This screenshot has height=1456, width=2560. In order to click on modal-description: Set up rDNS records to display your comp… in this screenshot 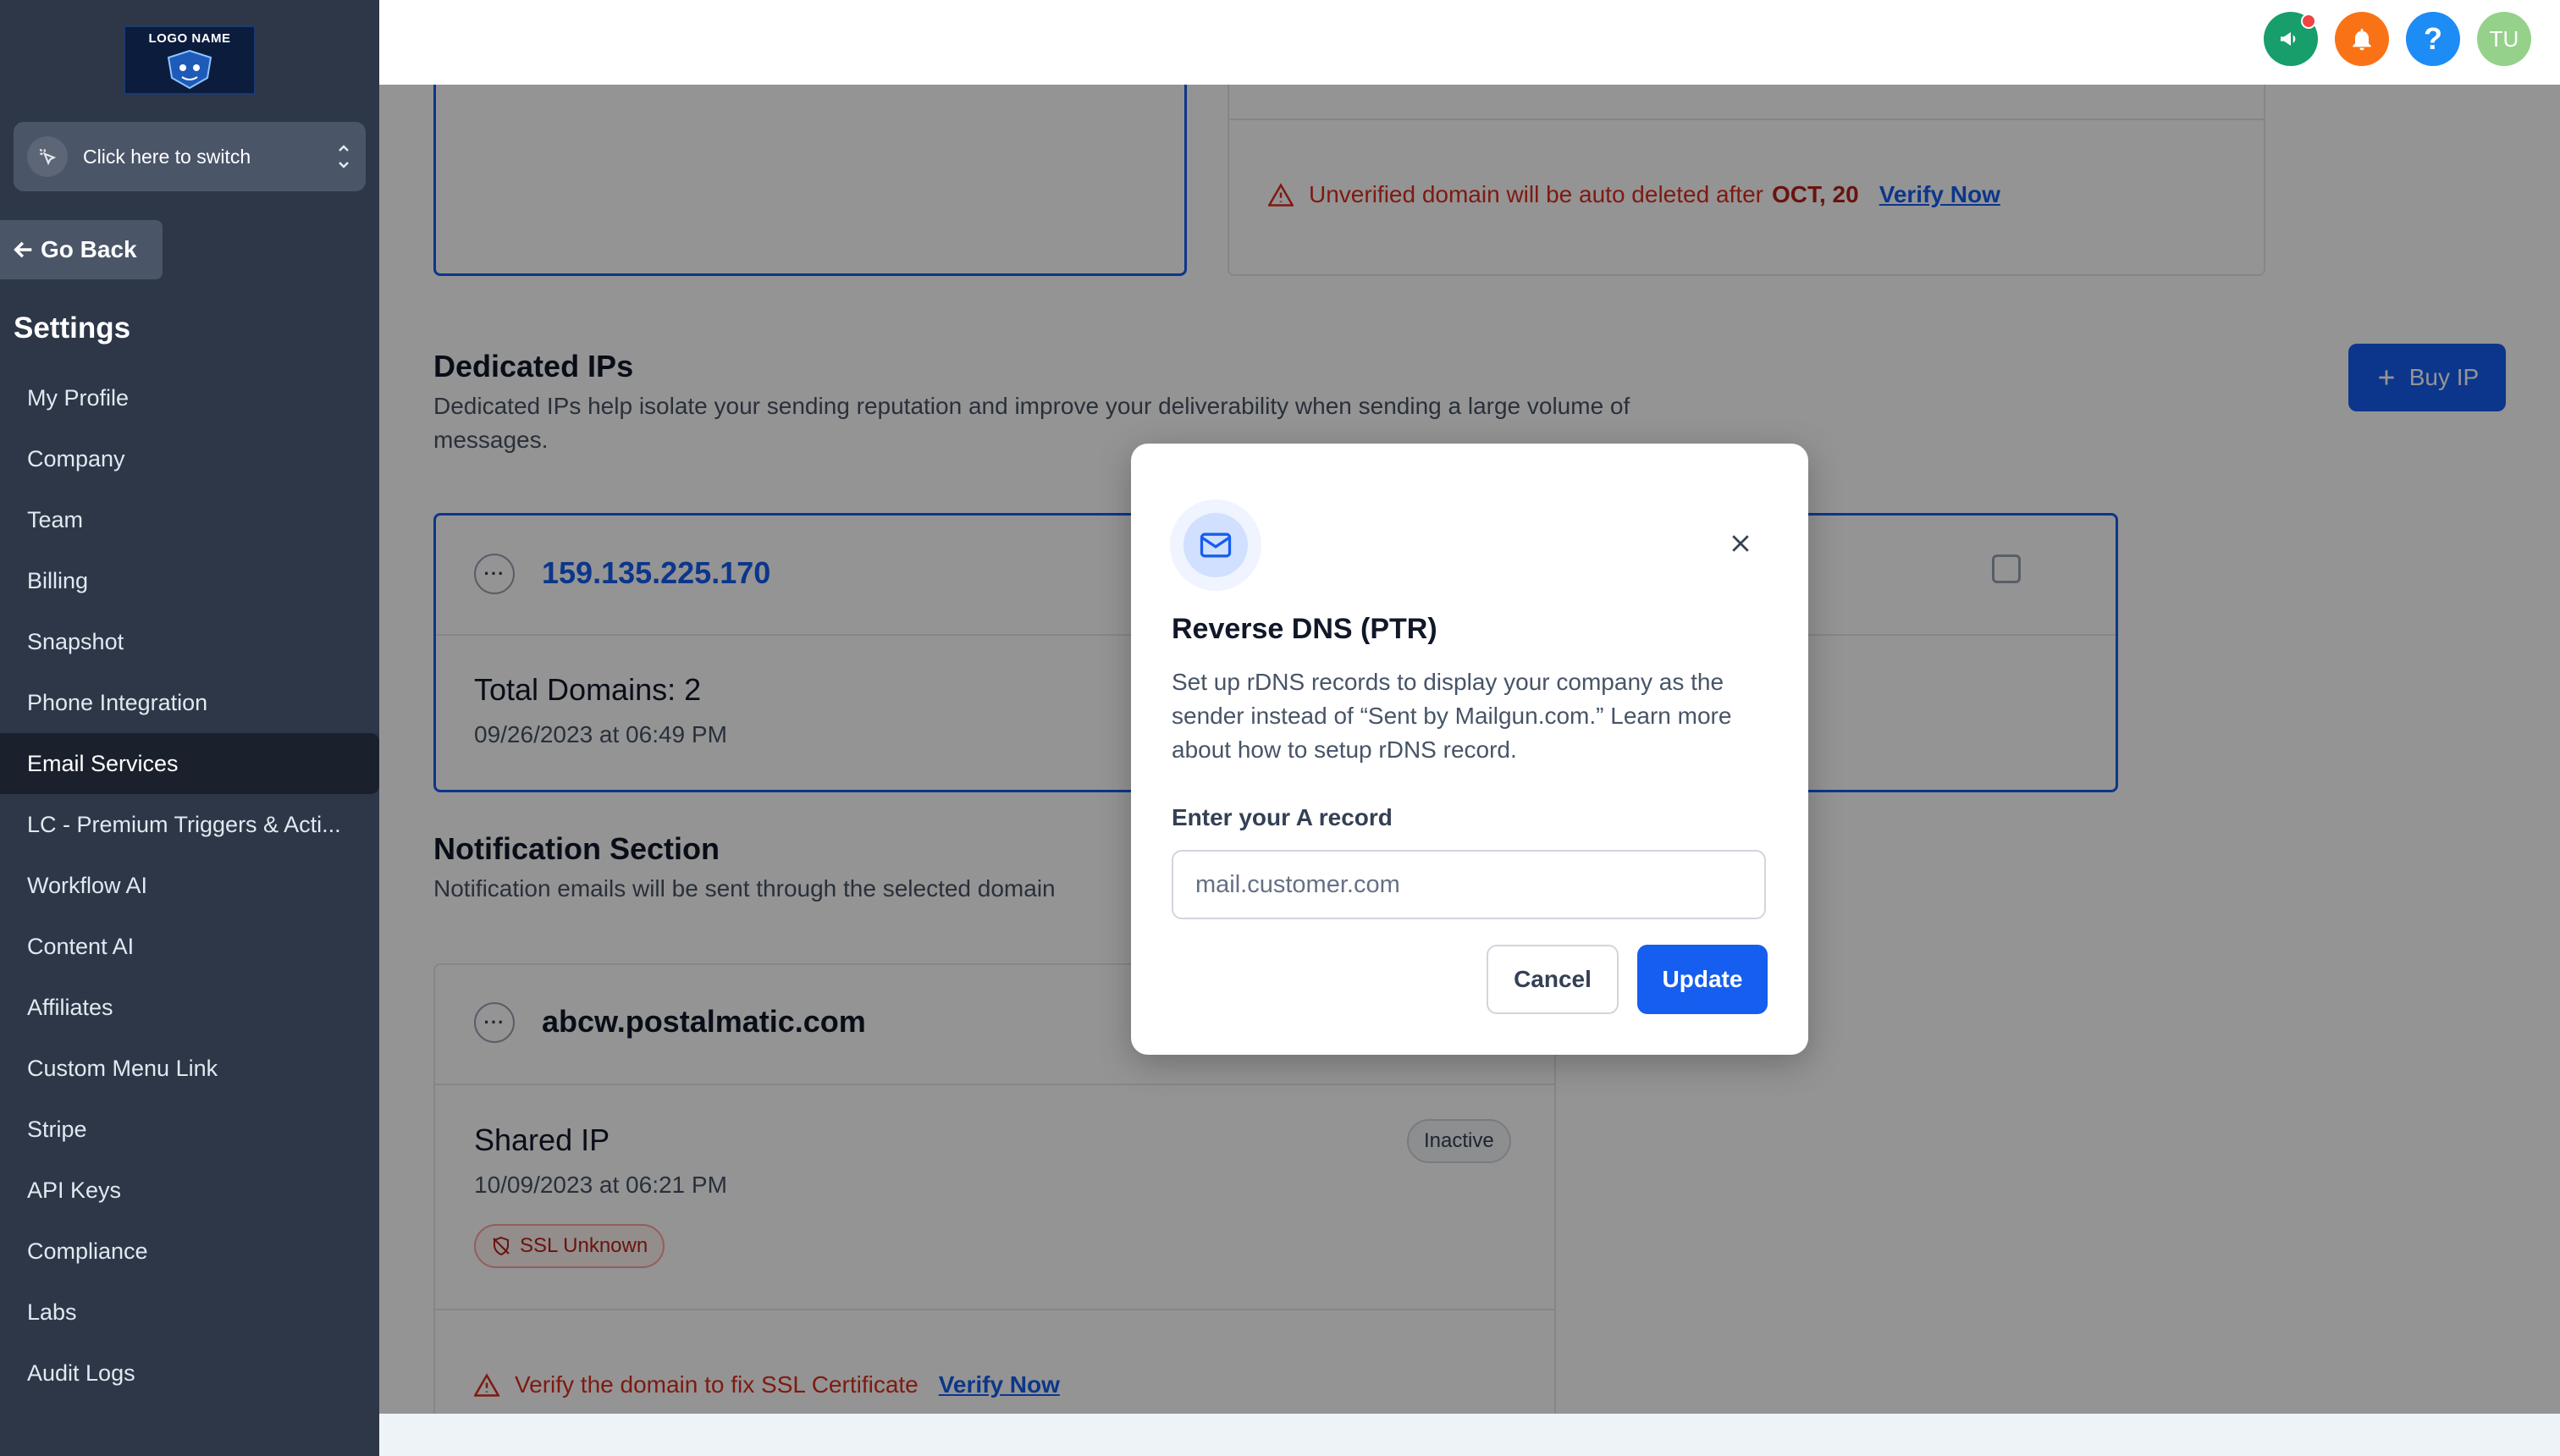, I will do `click(1452, 716)`.